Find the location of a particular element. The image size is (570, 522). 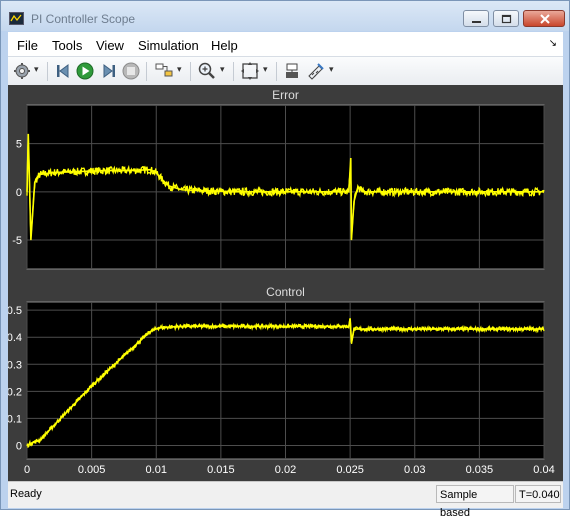

measure-dropdown-arrow-icon: ▾ is located at coordinates (331, 69).